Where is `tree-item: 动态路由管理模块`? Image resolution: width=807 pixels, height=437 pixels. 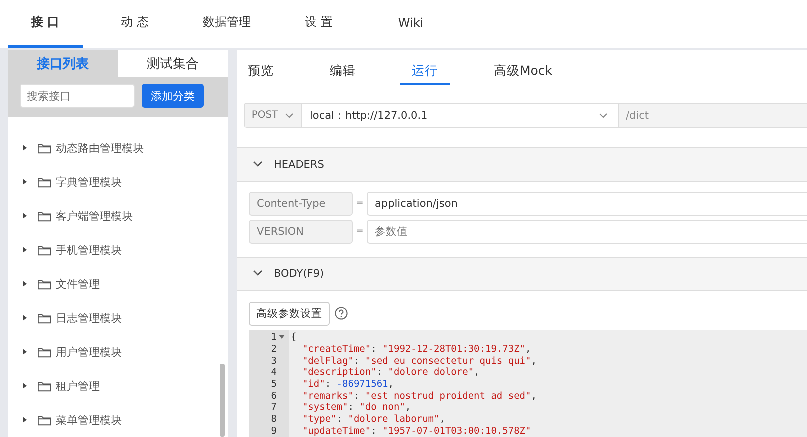
tree-item: 动态路由管理模块 is located at coordinates (118, 148).